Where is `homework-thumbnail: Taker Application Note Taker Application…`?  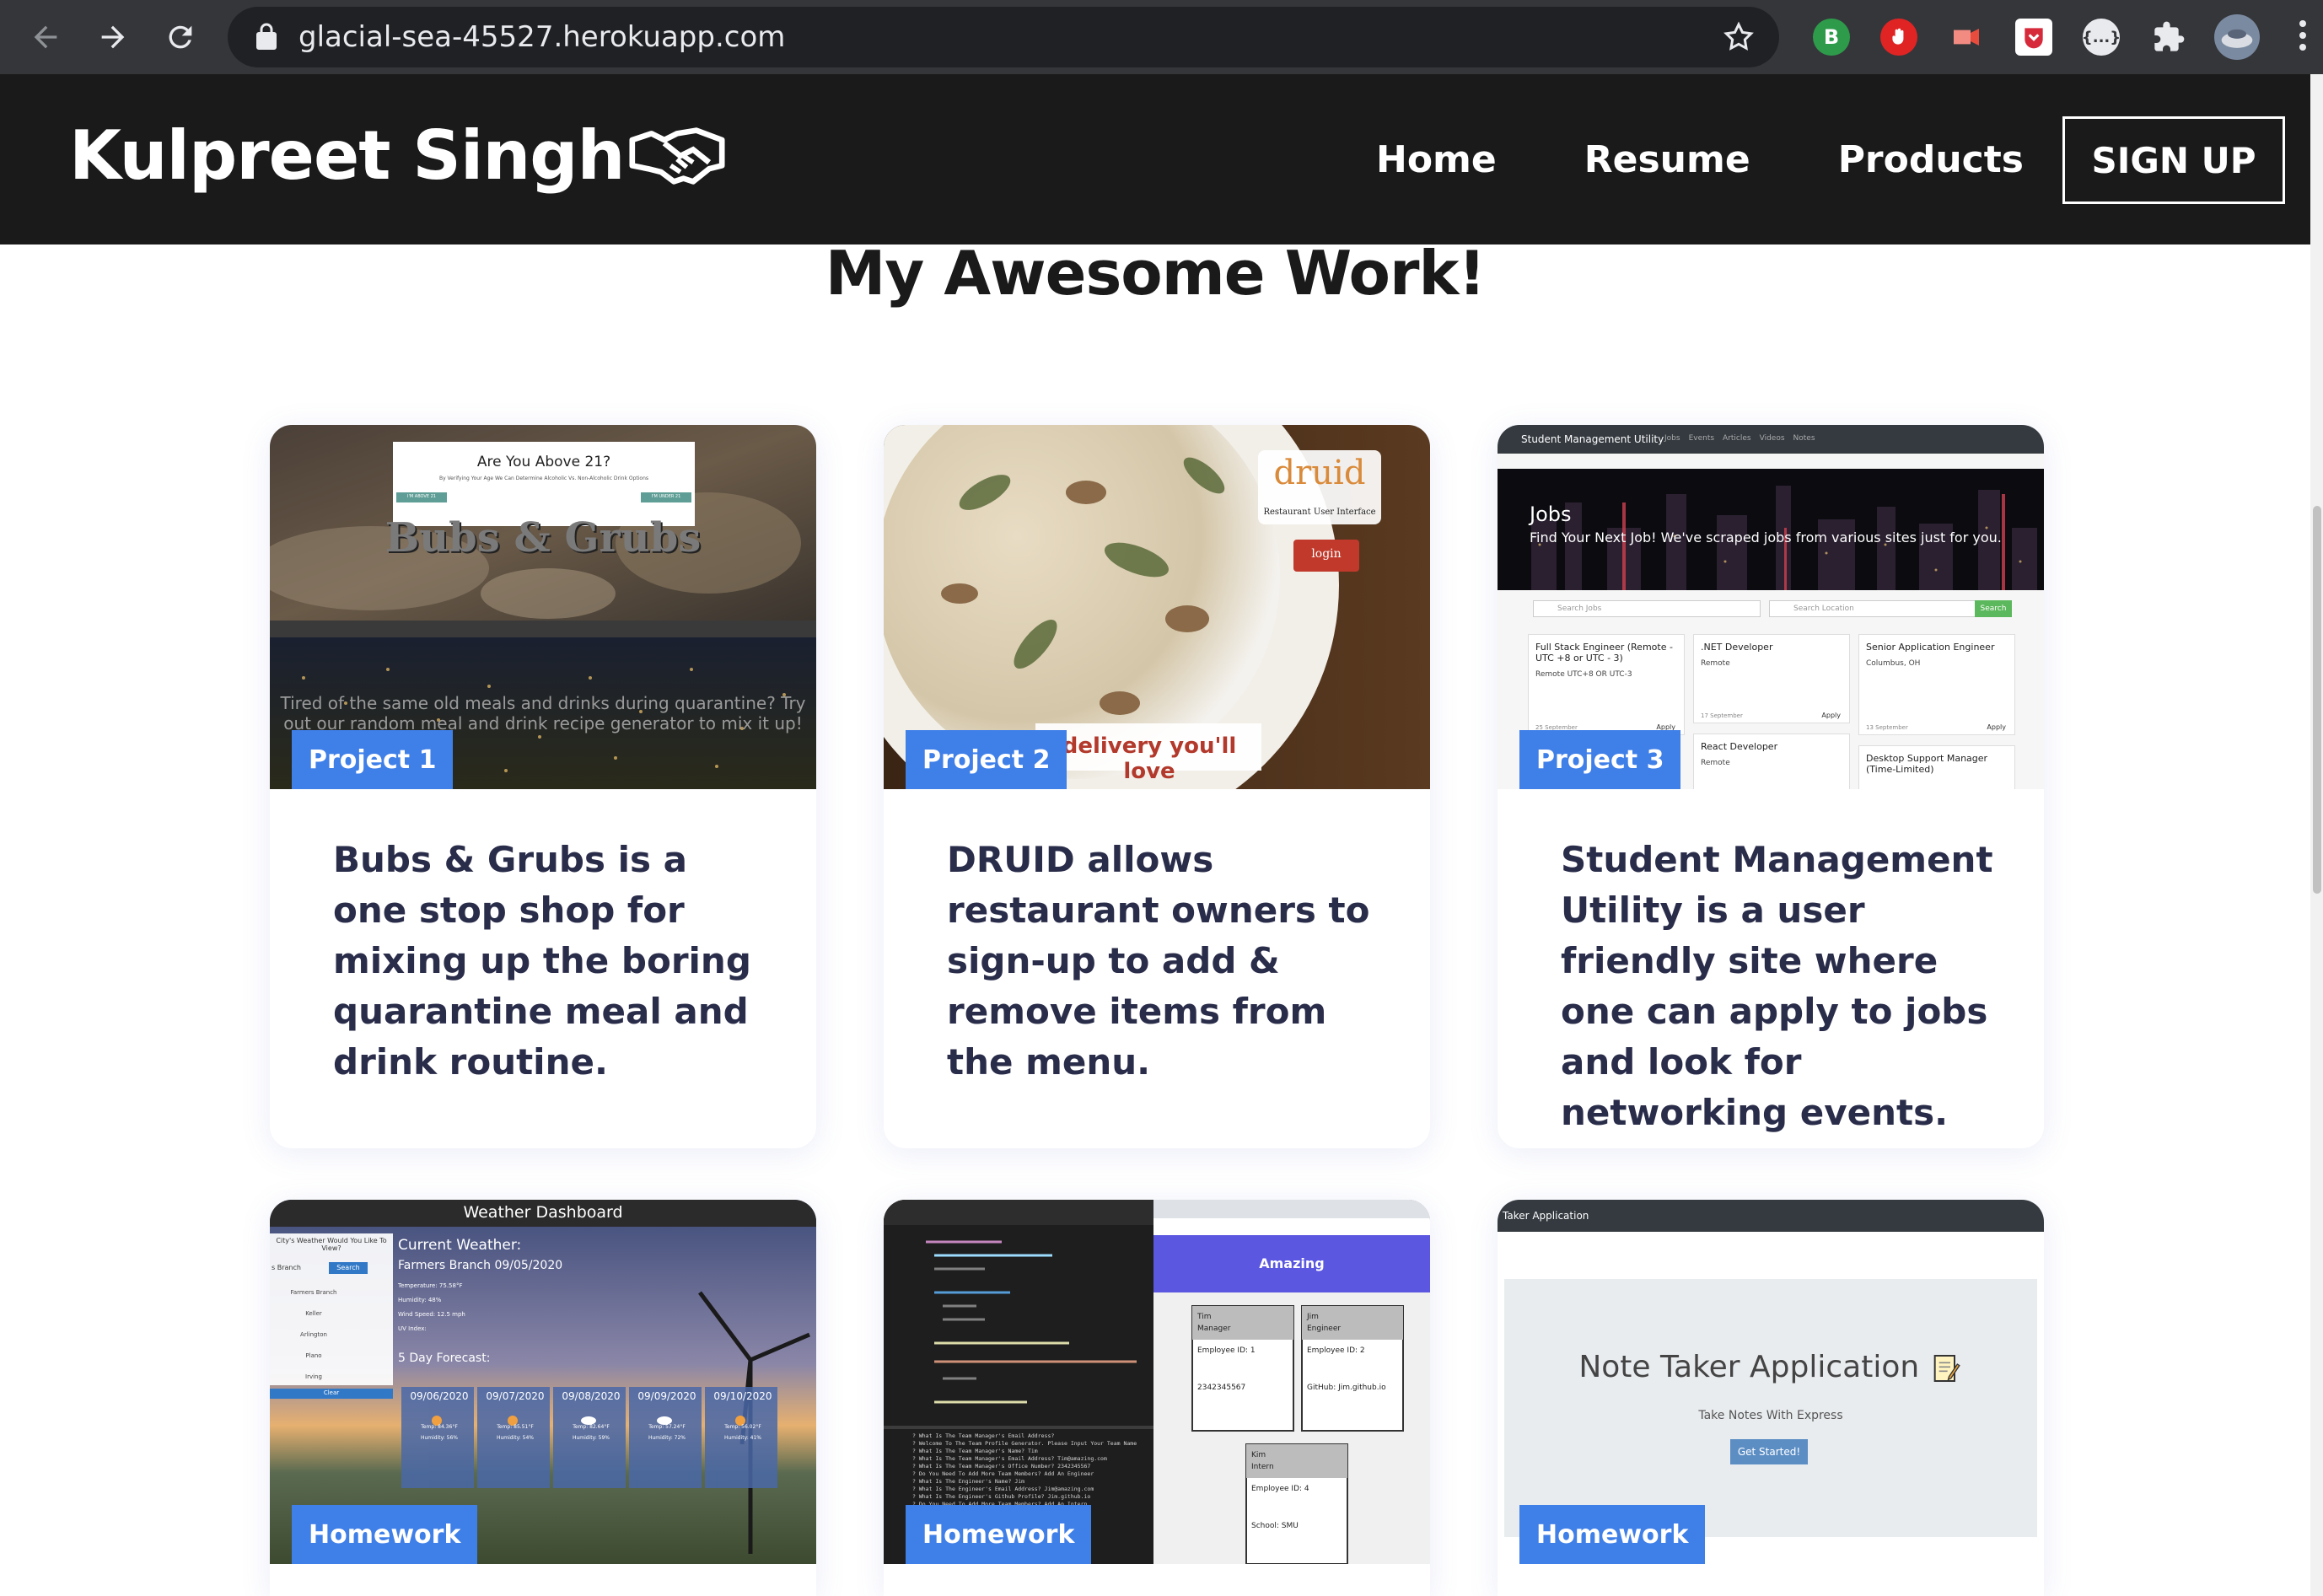
homework-thumbnail: Taker Application Note Taker Application… is located at coordinates (1771, 1382).